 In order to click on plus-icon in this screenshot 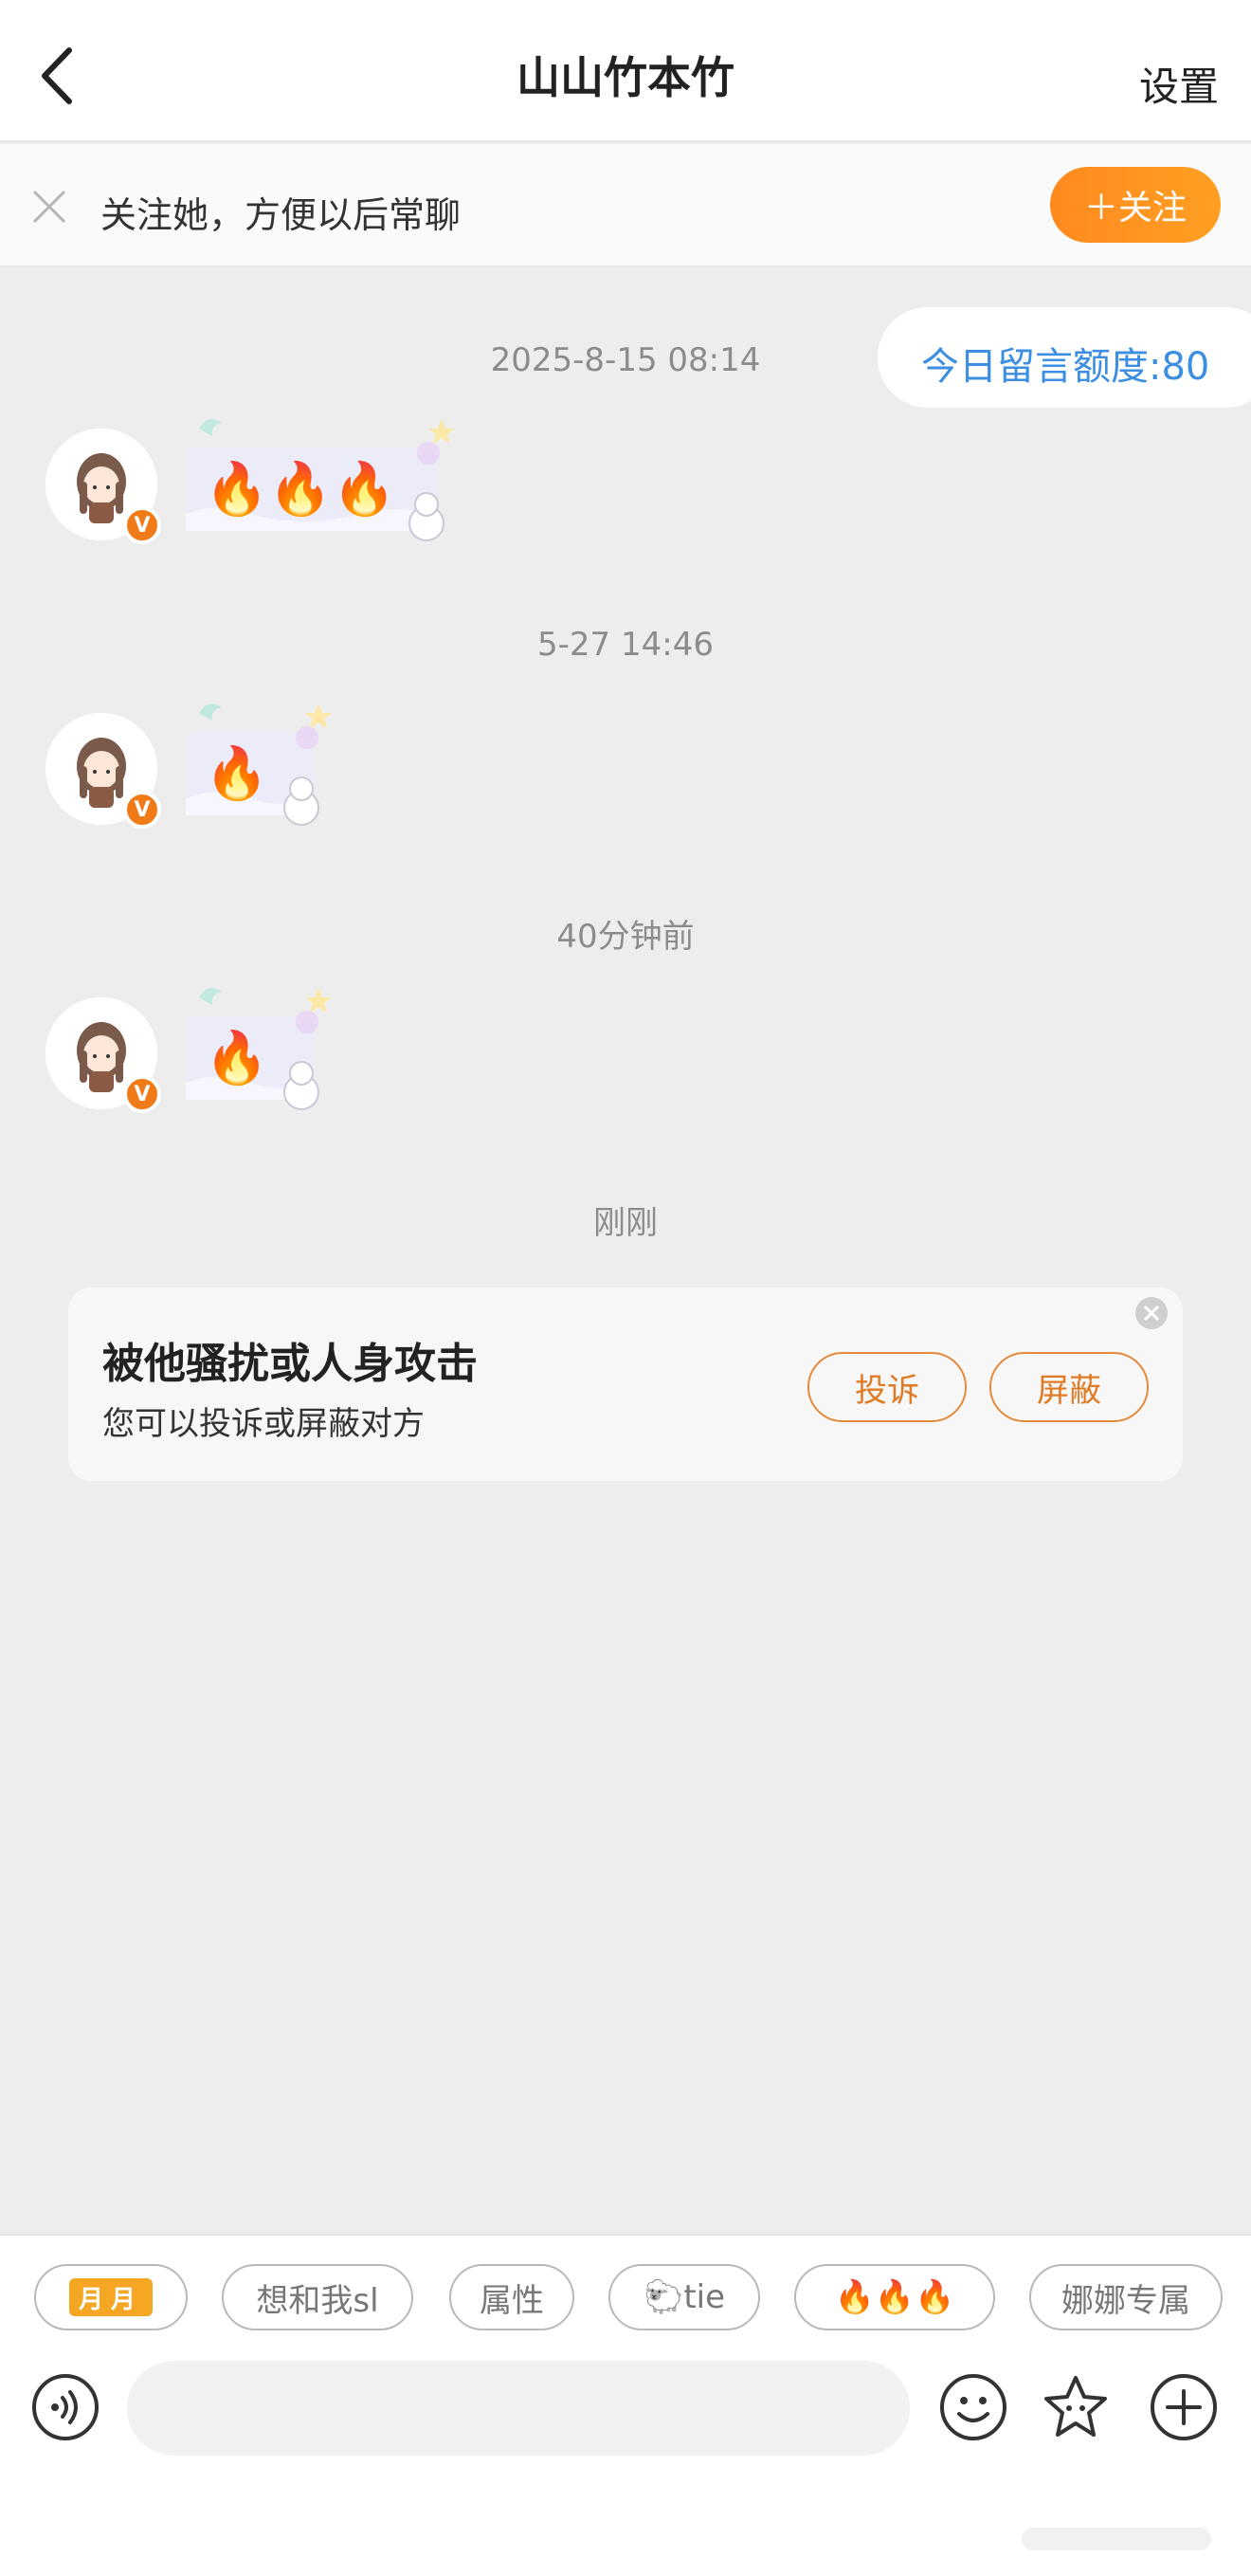, I will do `click(1184, 2407)`.